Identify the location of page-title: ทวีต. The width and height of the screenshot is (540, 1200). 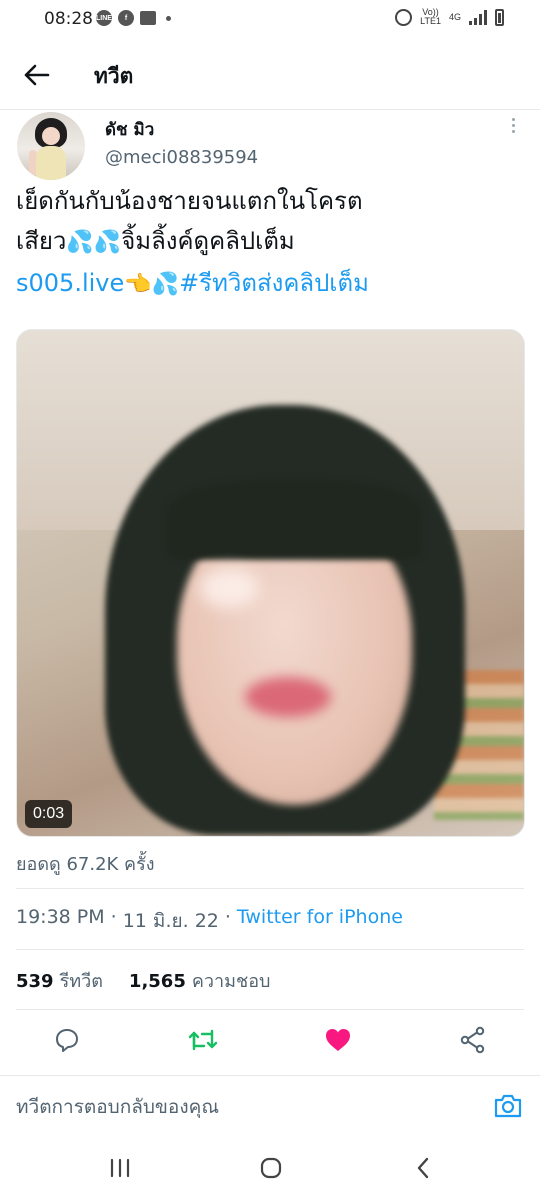
(114, 76).